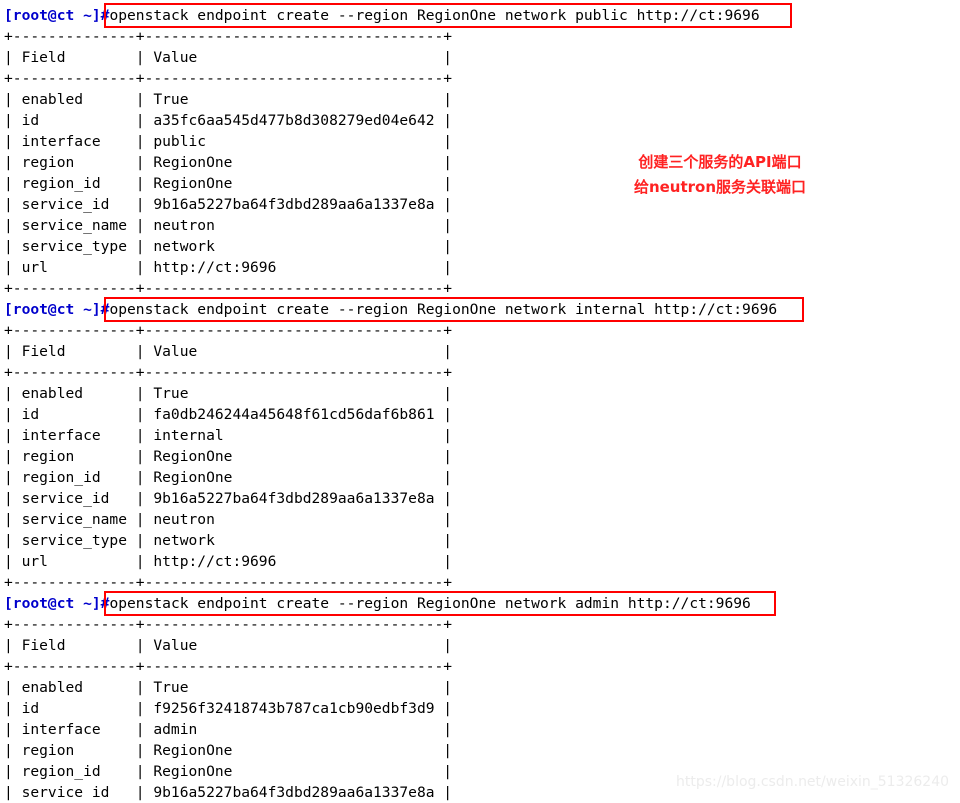 The height and width of the screenshot is (803, 960). I want to click on table-header-row-3: | Field | Value |, so click(228, 645).